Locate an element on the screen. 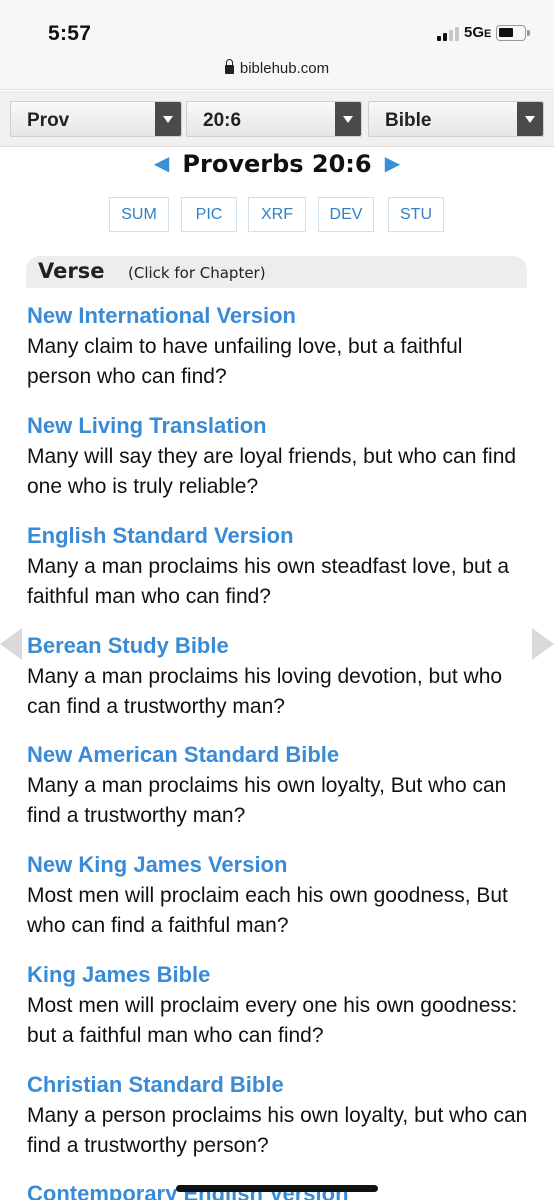 Image resolution: width=554 pixels, height=1200 pixels. network-type: 5GE is located at coordinates (478, 32).